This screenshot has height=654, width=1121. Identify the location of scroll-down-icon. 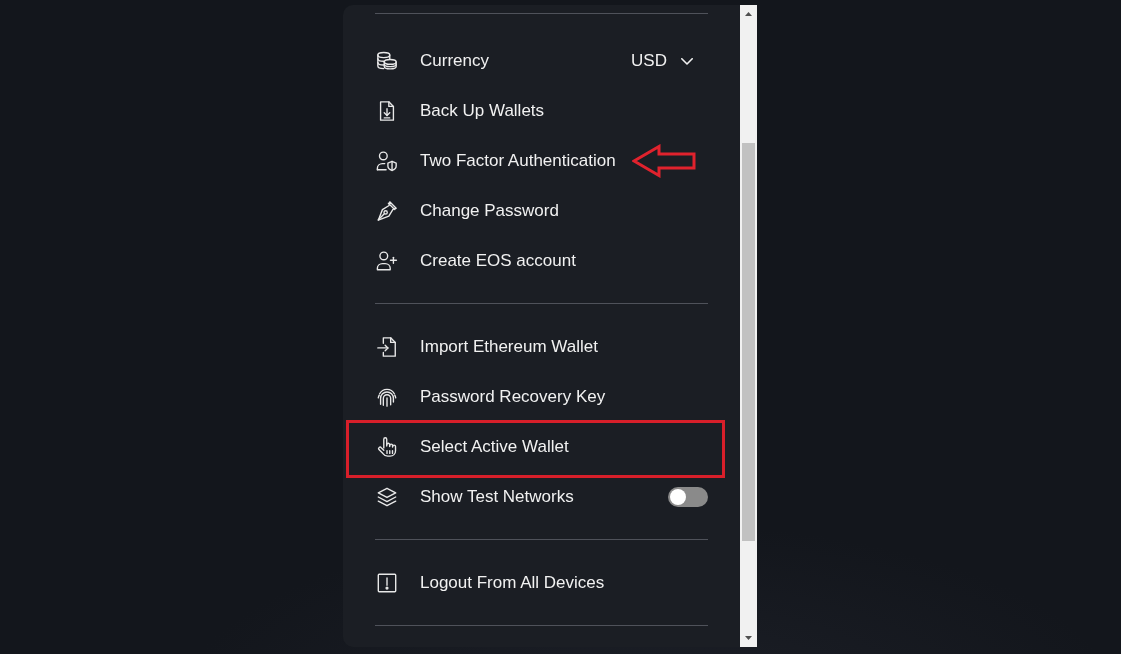
(748, 638).